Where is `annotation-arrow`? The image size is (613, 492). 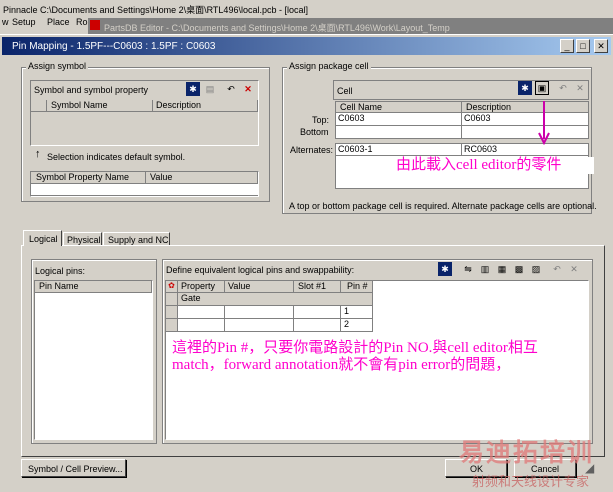 annotation-arrow is located at coordinates (544, 123).